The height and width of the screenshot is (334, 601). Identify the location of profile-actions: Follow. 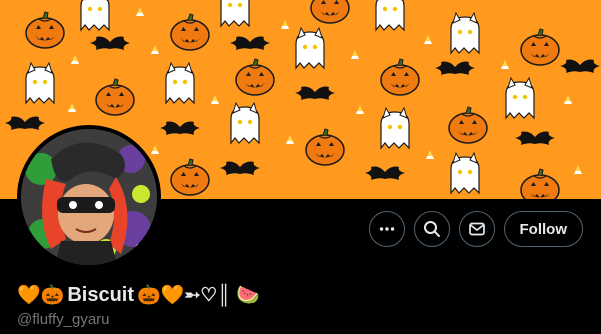
(475, 229).